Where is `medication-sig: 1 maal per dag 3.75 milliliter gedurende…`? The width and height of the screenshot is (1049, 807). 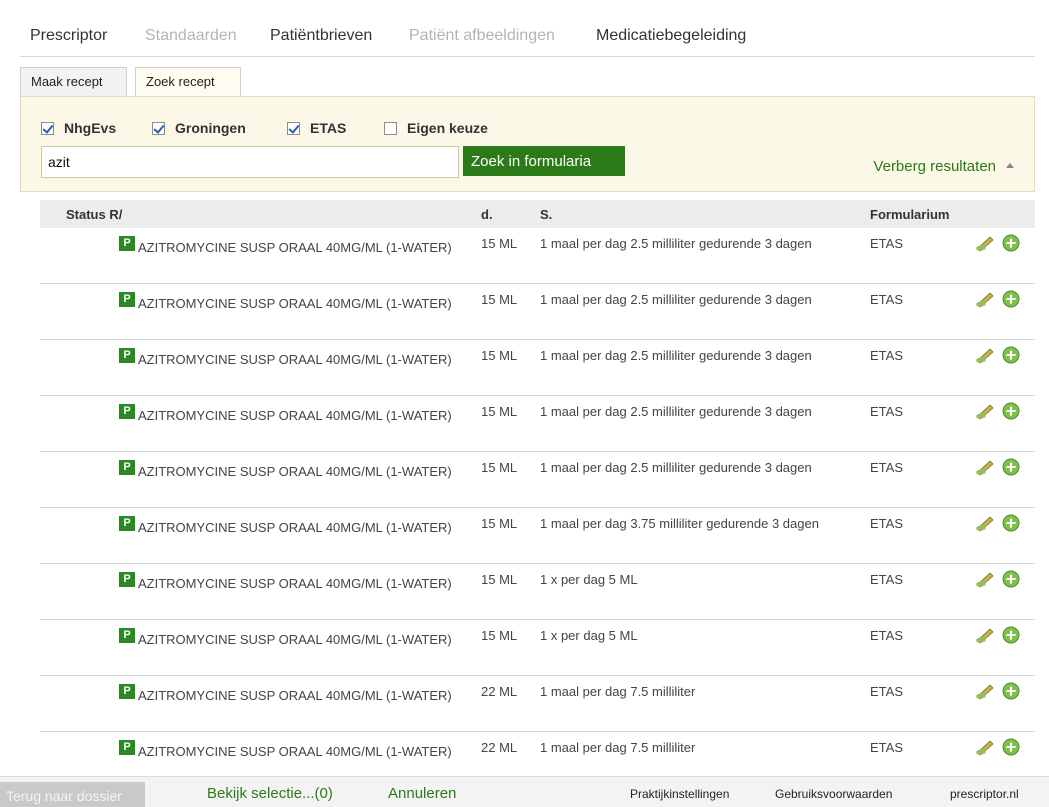
medication-sig: 1 maal per dag 3.75 milliliter gedurende… is located at coordinates (679, 523).